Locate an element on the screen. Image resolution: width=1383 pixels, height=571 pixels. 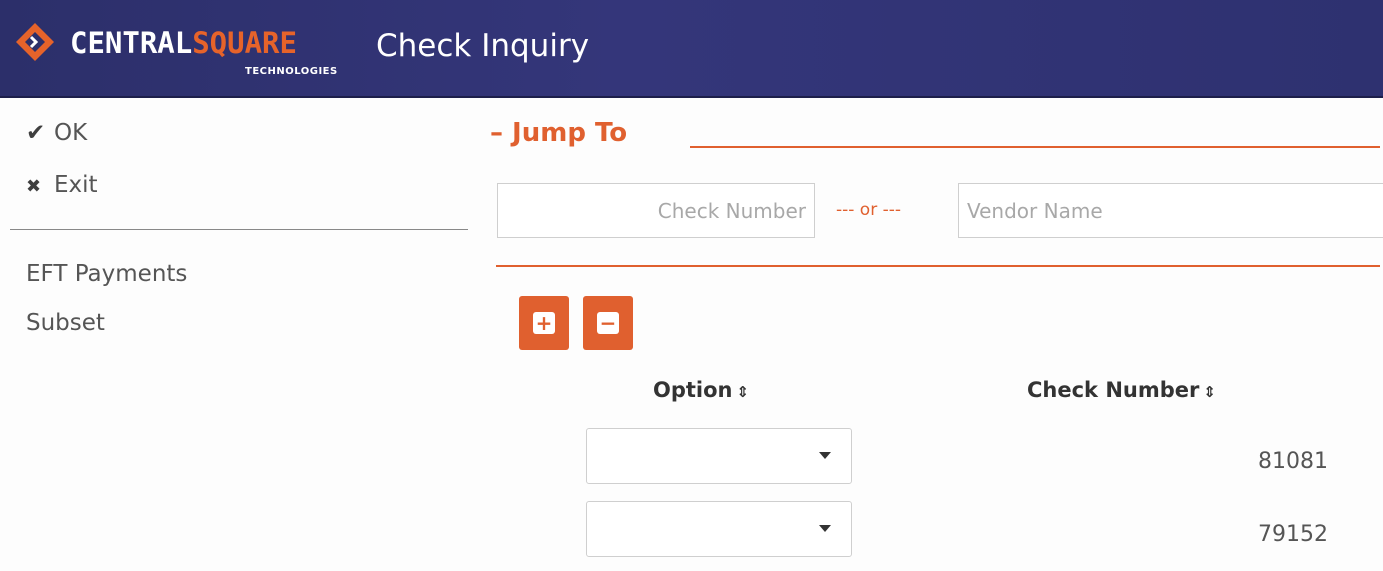
jump-to-bottom-rule is located at coordinates (938, 266).